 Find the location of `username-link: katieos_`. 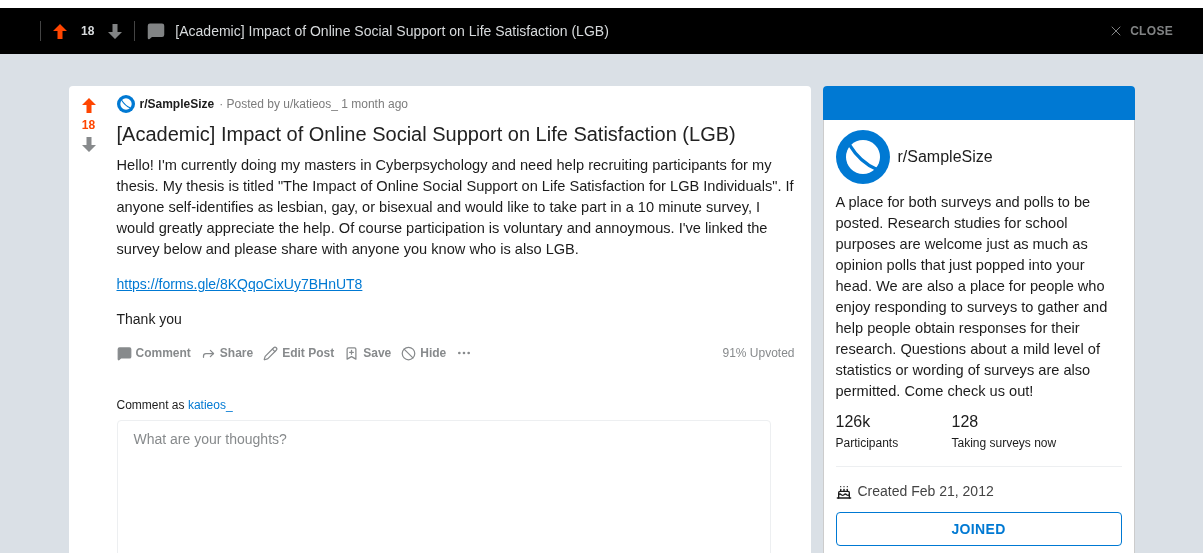

username-link: katieos_ is located at coordinates (210, 405).